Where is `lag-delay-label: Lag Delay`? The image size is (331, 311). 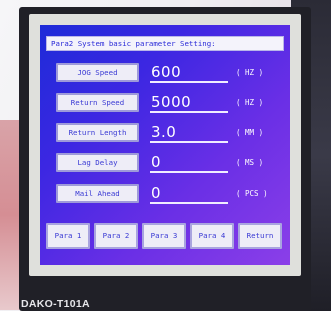 lag-delay-label: Lag Delay is located at coordinates (97, 162).